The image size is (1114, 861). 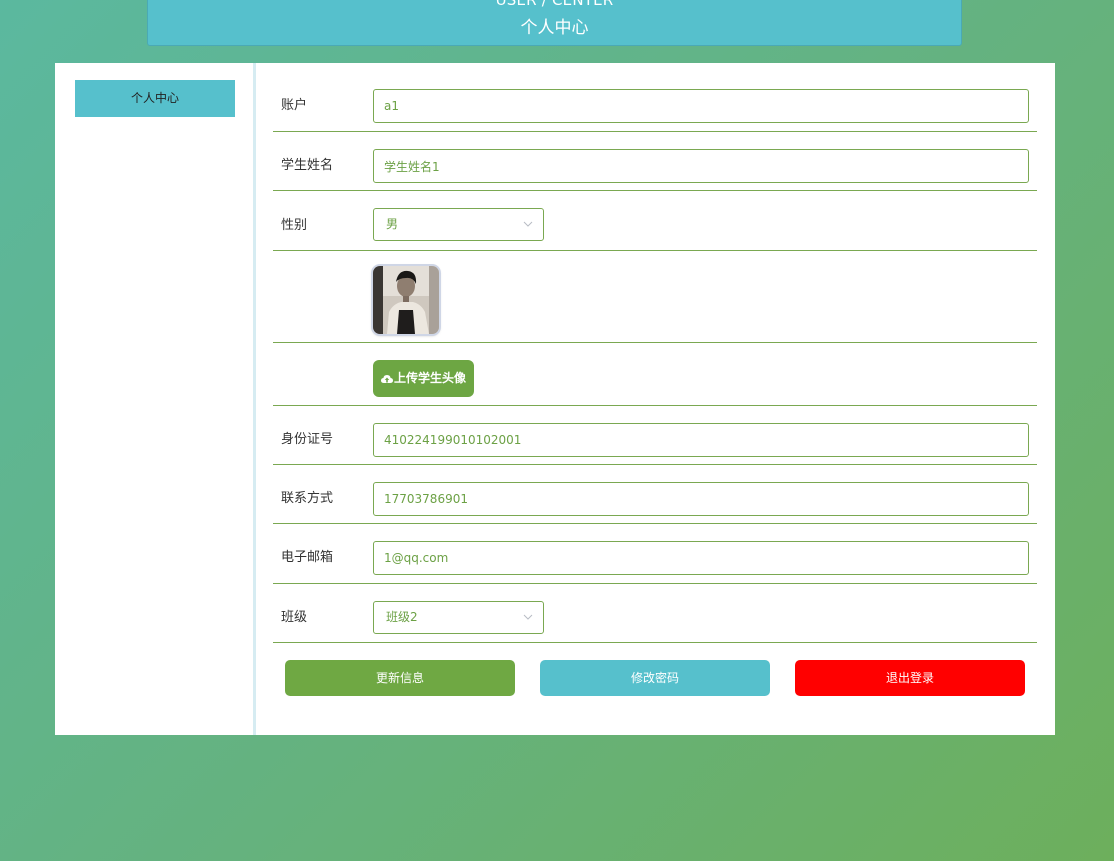 What do you see at coordinates (430, 378) in the screenshot?
I see `upload-avatar-label: 上传学生头像` at bounding box center [430, 378].